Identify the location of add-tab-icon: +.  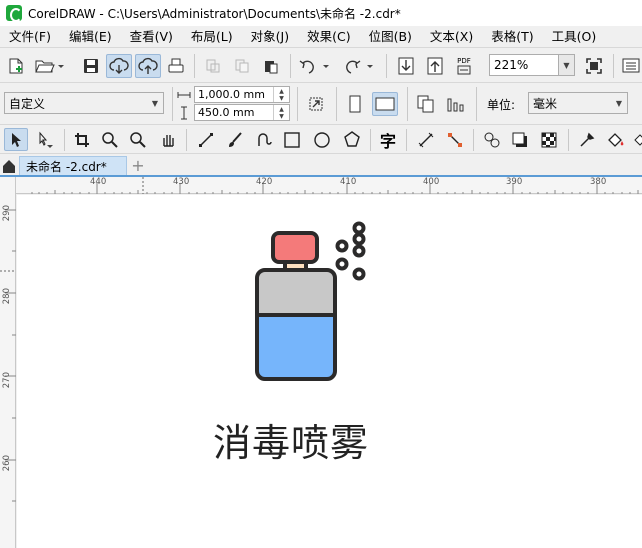
(138, 166).